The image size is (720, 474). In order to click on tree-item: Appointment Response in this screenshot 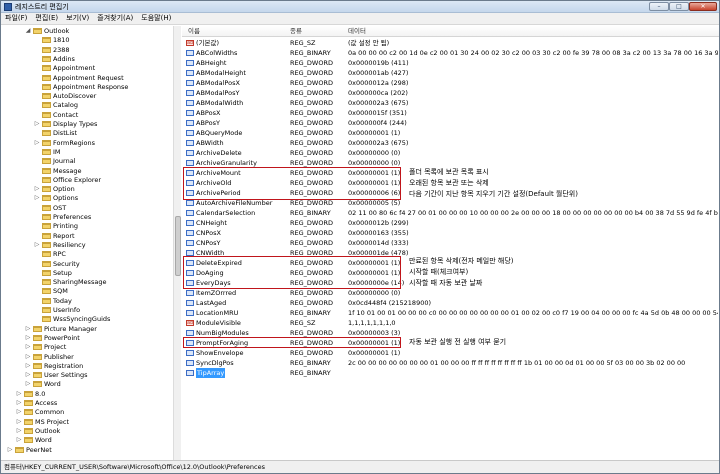, I will do `click(85, 87)`.